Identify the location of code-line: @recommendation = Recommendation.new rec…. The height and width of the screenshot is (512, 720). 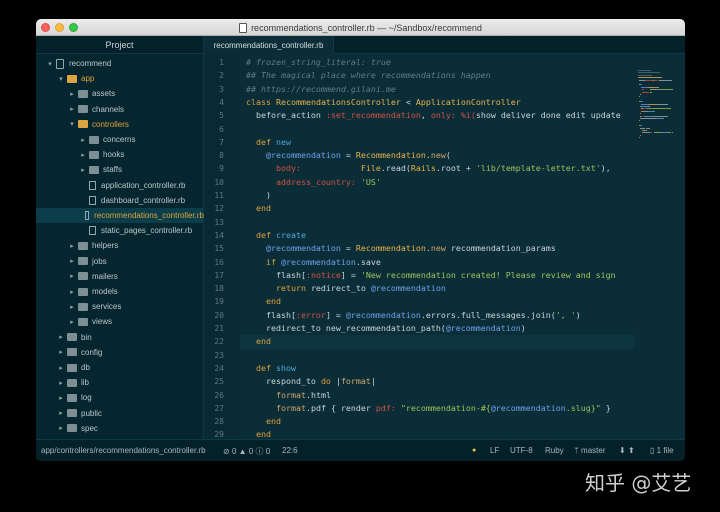
(437, 248).